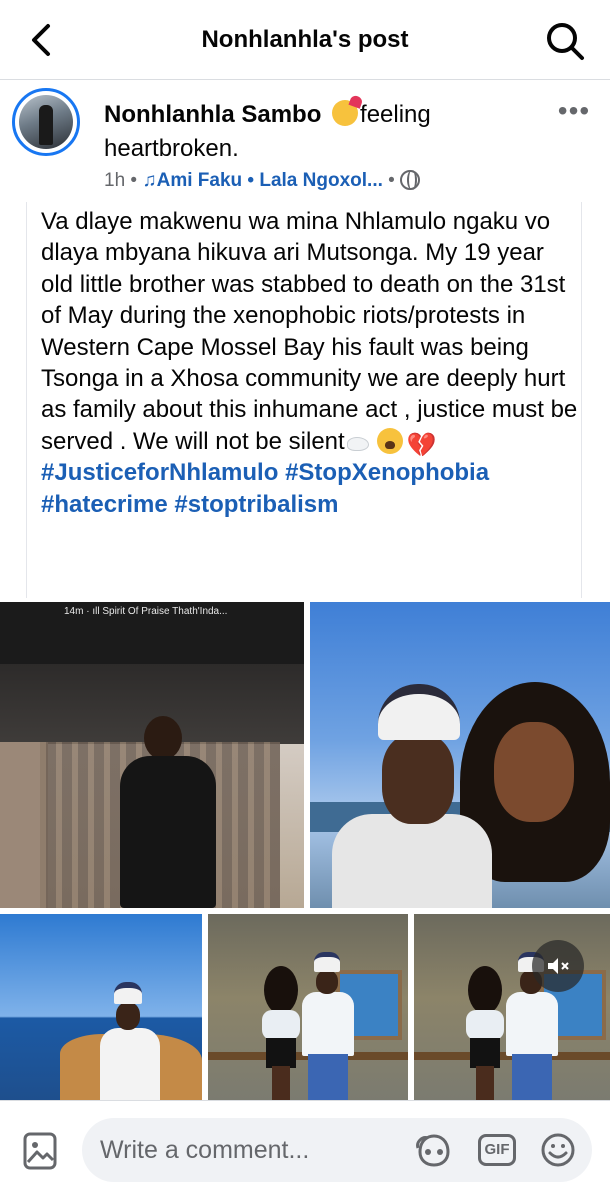 This screenshot has width=610, height=1200. Describe the element at coordinates (281, 990) in the screenshot. I see `photo-4-hair` at that location.